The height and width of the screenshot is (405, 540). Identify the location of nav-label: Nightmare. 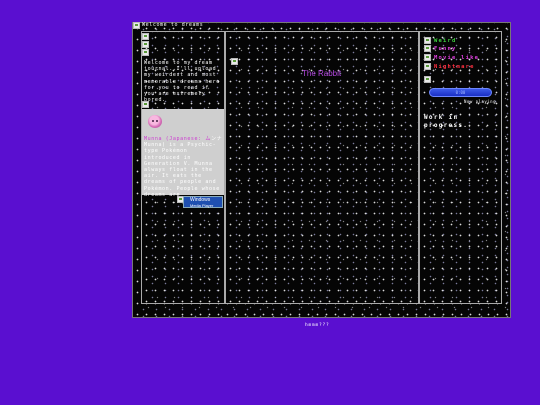
(454, 67).